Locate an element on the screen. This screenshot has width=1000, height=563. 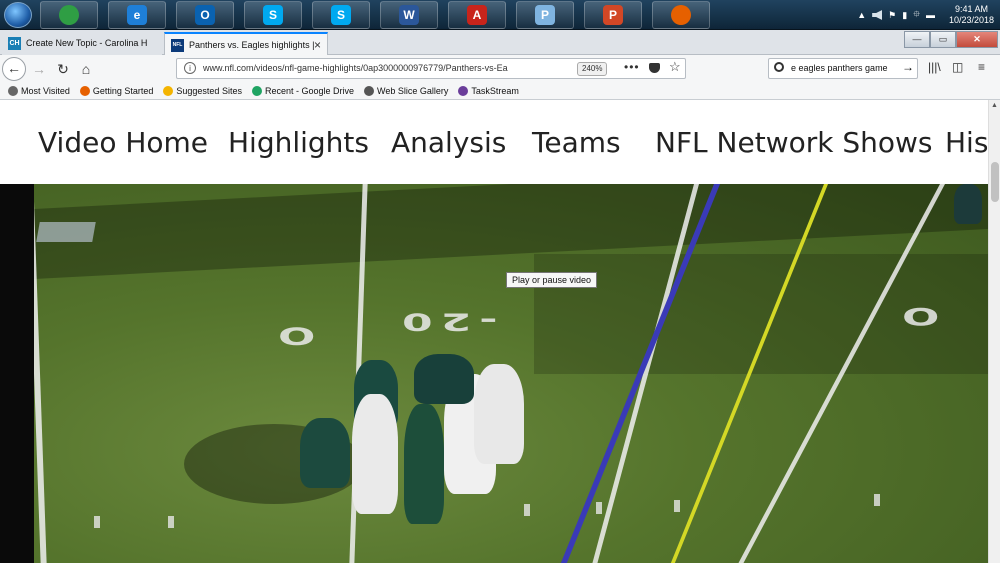
powerpoint-icon: P is located at coordinates (613, 15).